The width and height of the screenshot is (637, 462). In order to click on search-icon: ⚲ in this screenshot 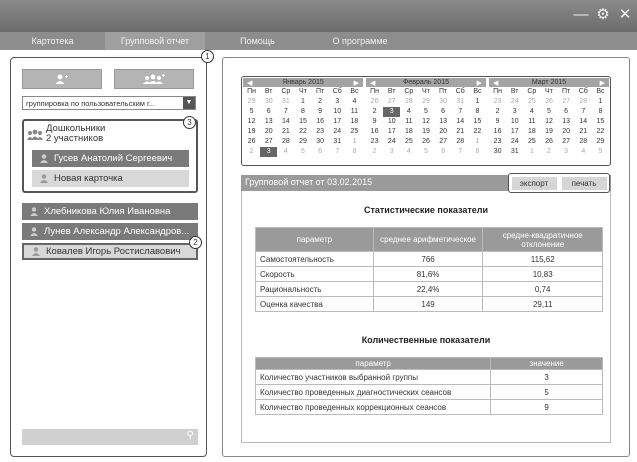, I will do `click(190, 435)`.